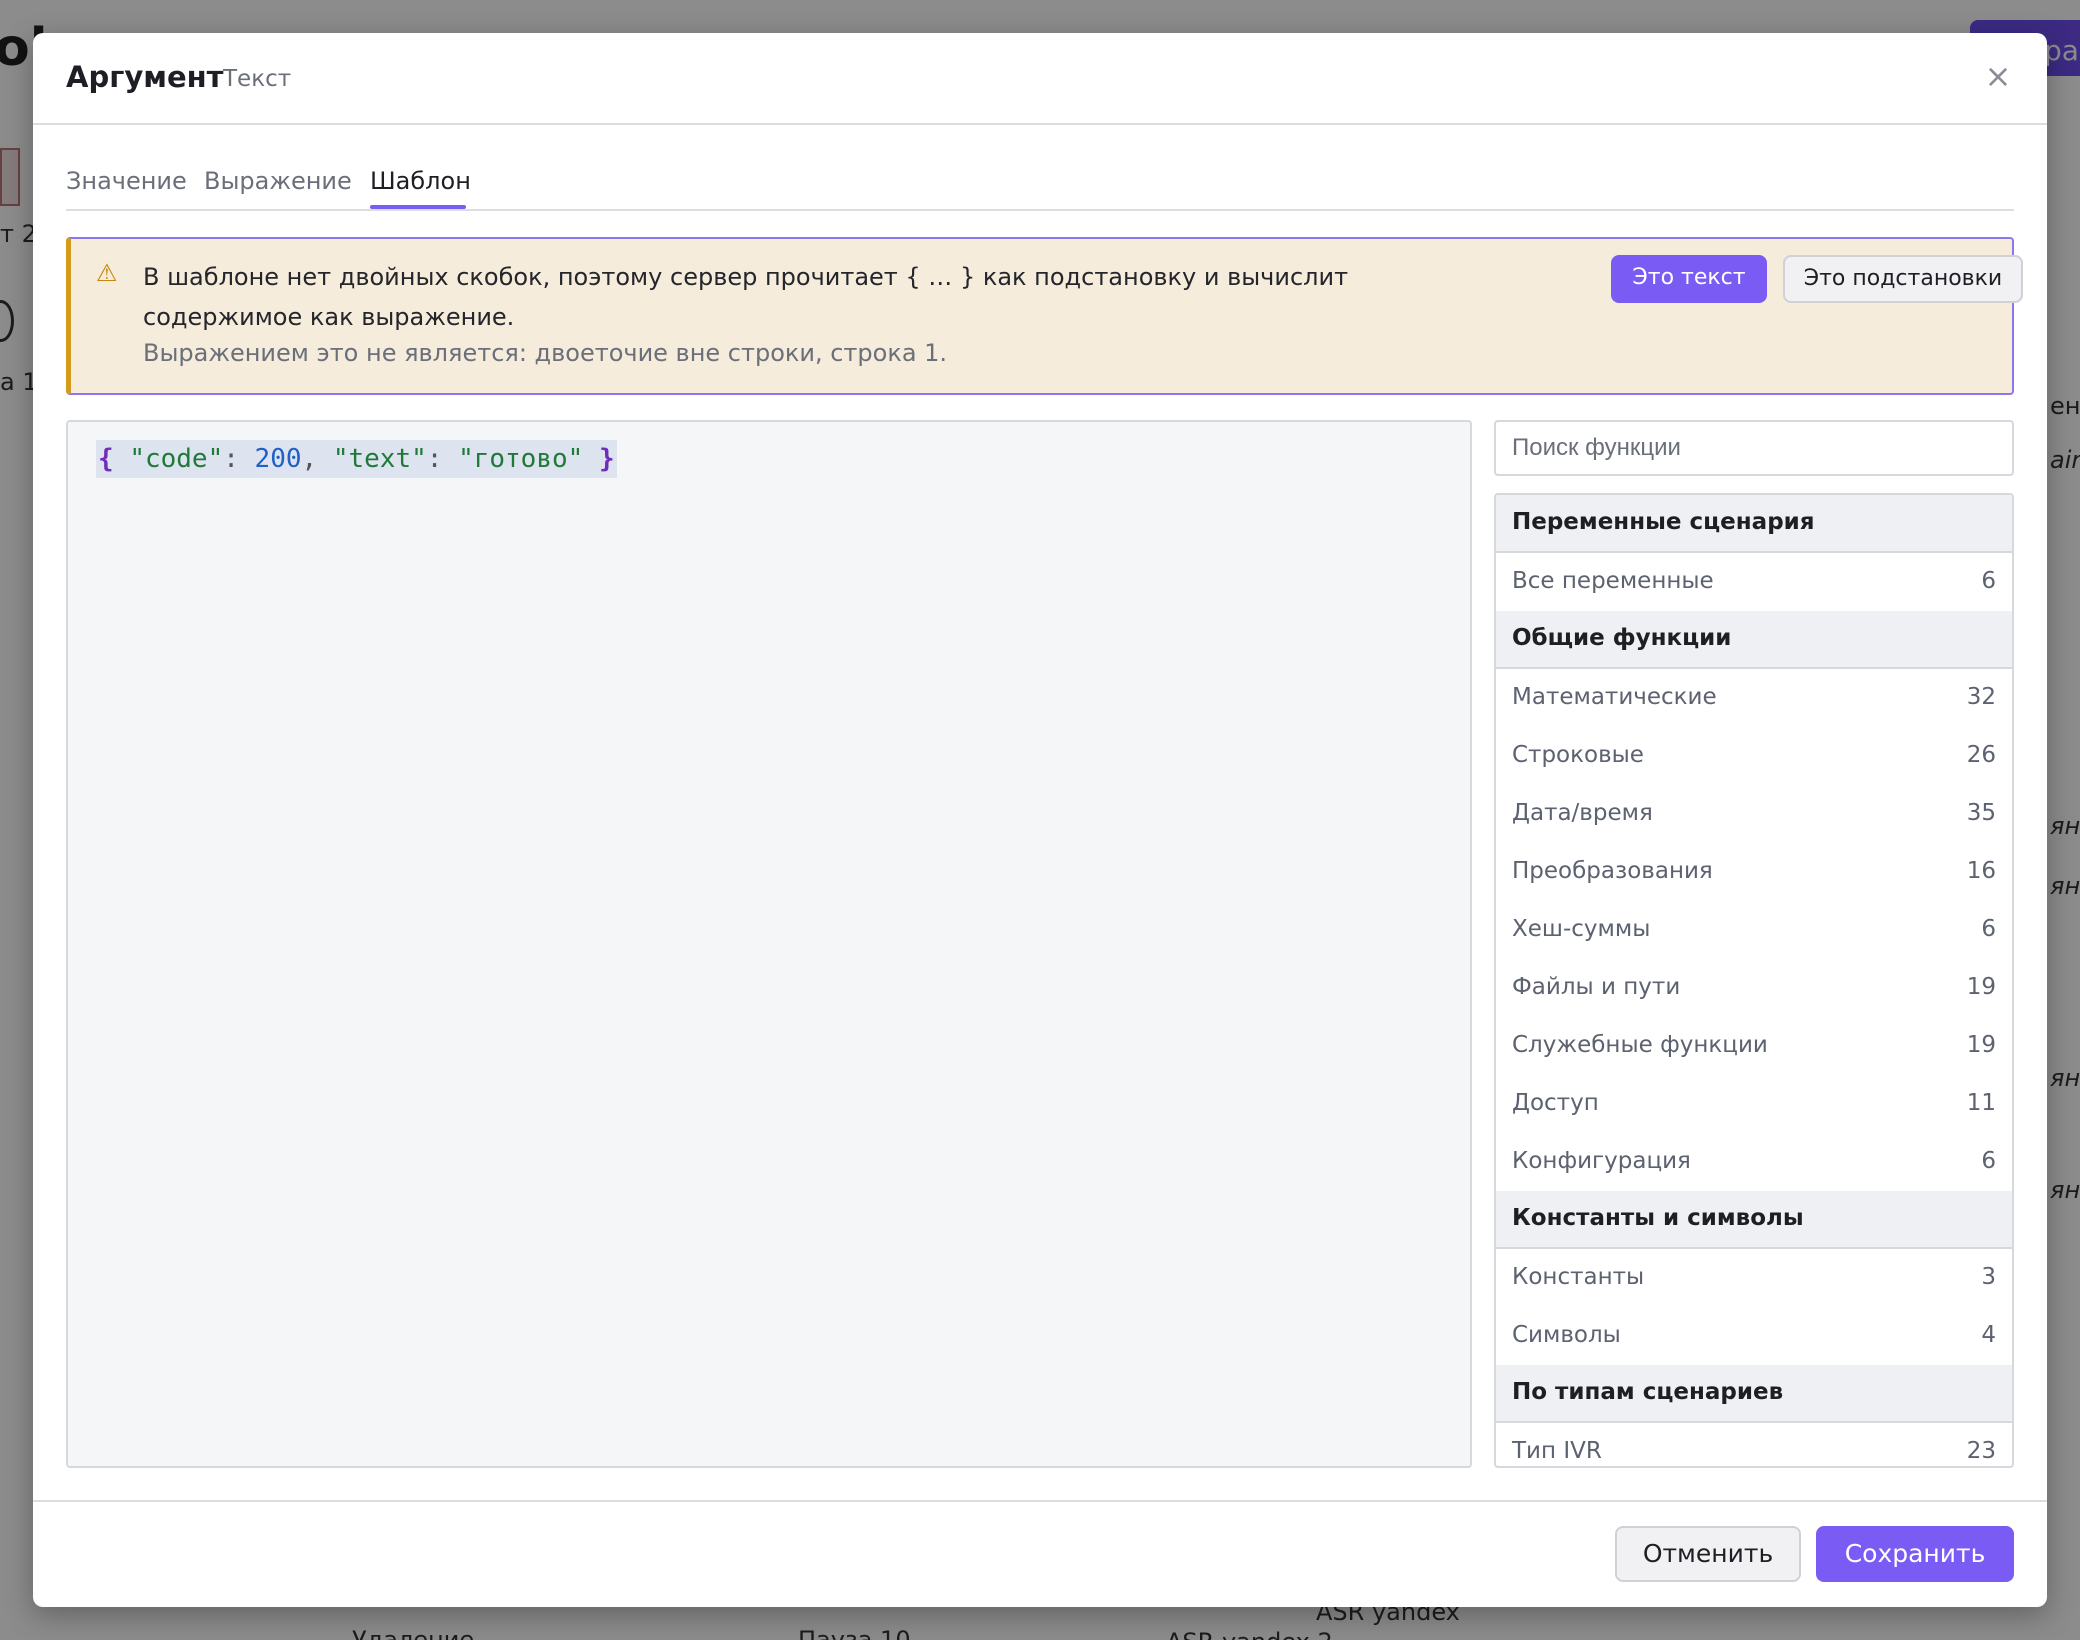  I want to click on function-category-item: Доступ 11, so click(1754, 1104).